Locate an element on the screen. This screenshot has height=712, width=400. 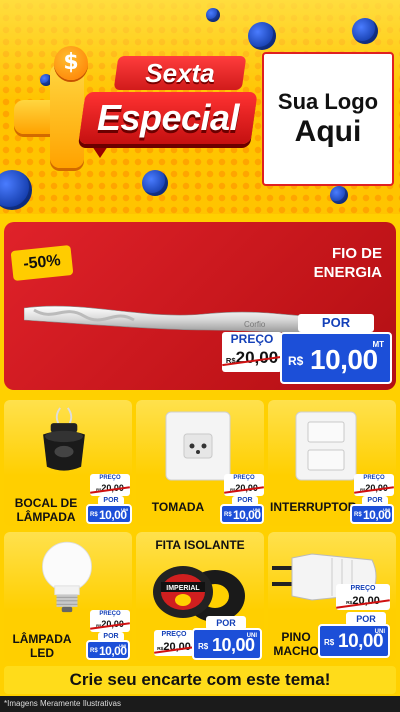
feature-price-tag: PREÇO R$20,00 R$ 10,00 MT POR is located at coordinates (305, 348).